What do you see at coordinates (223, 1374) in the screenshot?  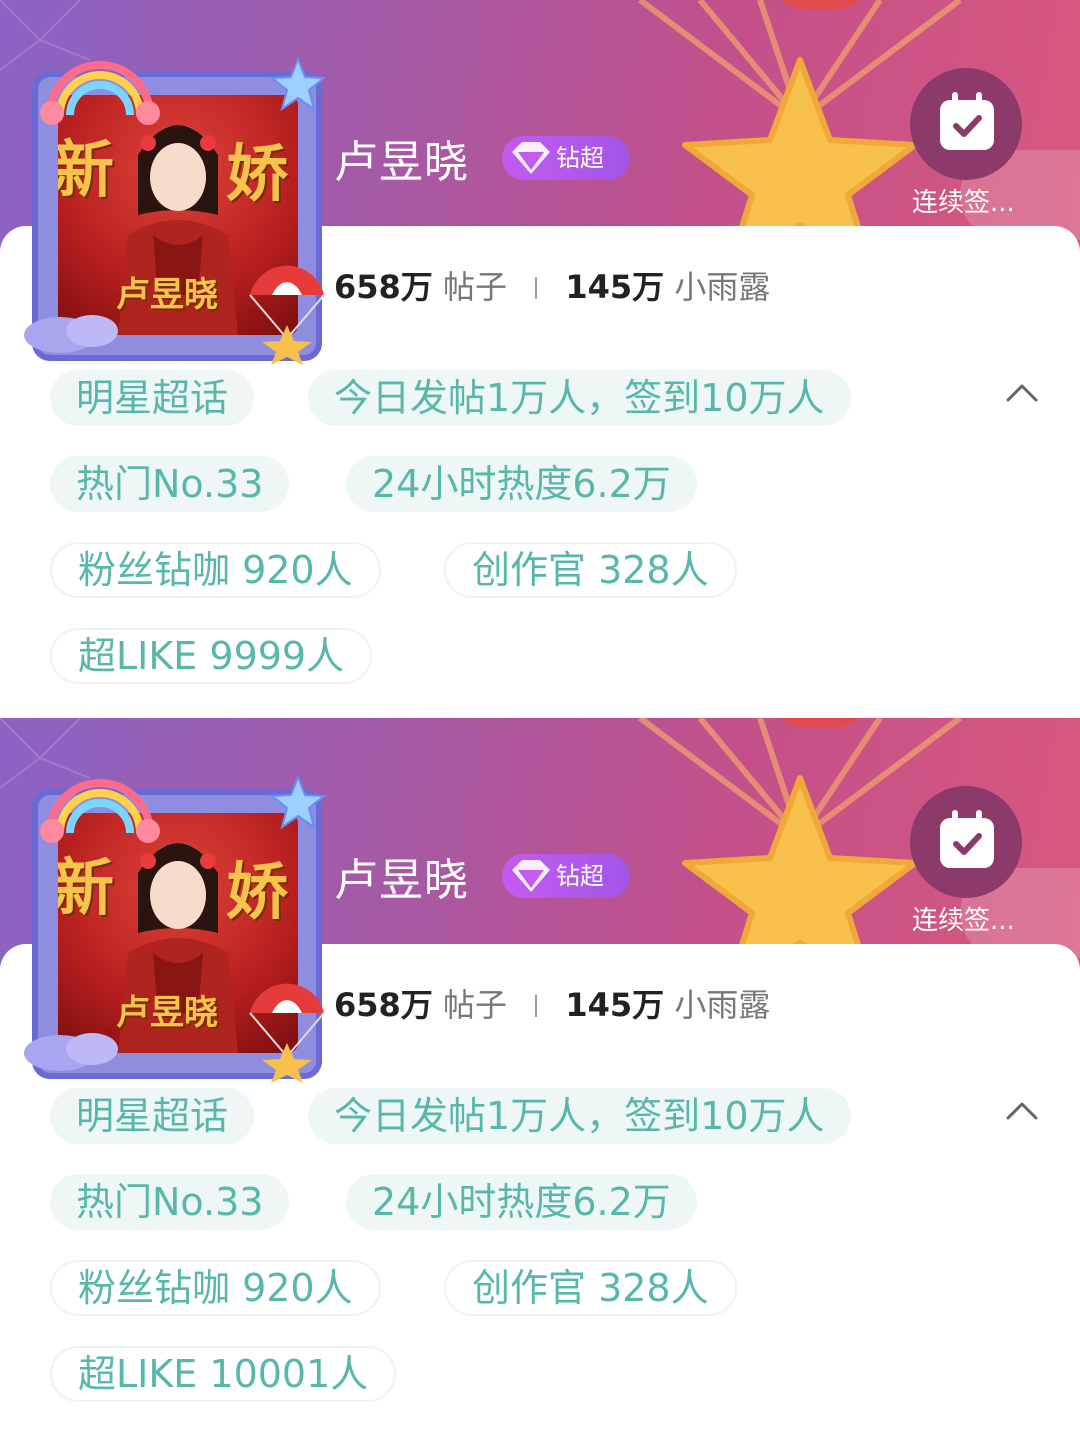 I see `tag-super-like: 超LIKE 10001人` at bounding box center [223, 1374].